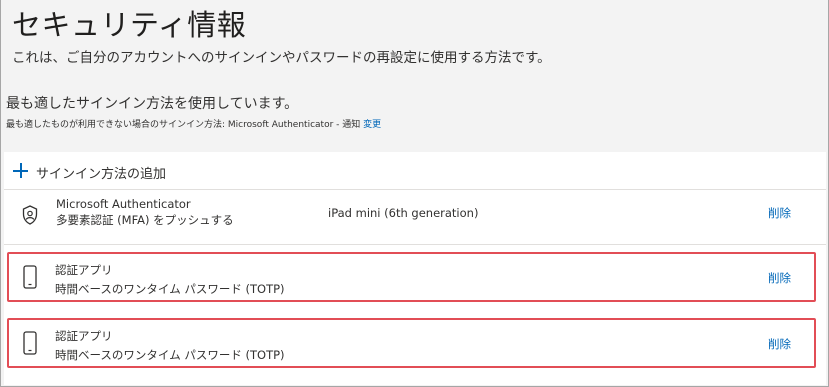  What do you see at coordinates (30, 215) in the screenshot?
I see `authenticator-icon` at bounding box center [30, 215].